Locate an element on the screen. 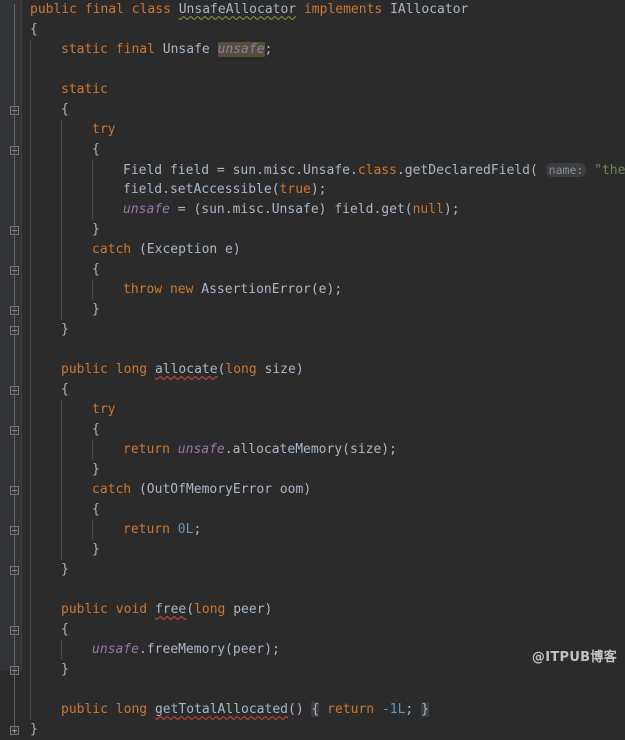 The height and width of the screenshot is (740, 625). code-token: static is located at coordinates (84, 49).